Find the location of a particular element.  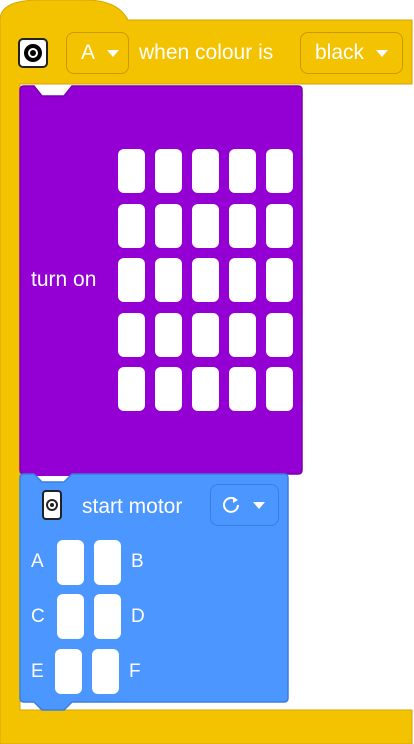

port-dropdown: A is located at coordinates (97, 53).